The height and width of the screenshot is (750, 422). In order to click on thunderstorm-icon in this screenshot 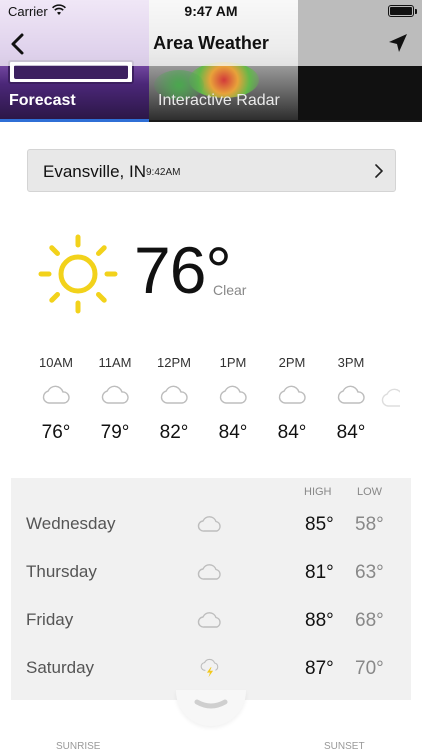, I will do `click(209, 668)`.